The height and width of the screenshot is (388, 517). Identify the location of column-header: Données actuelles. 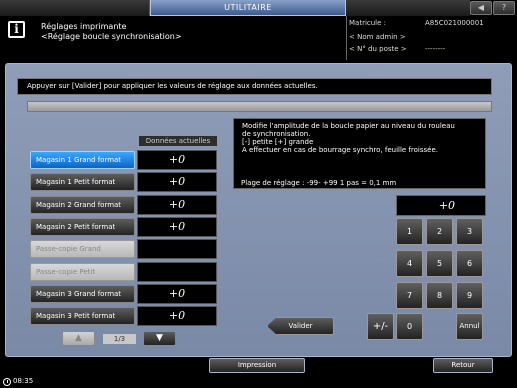
(178, 141).